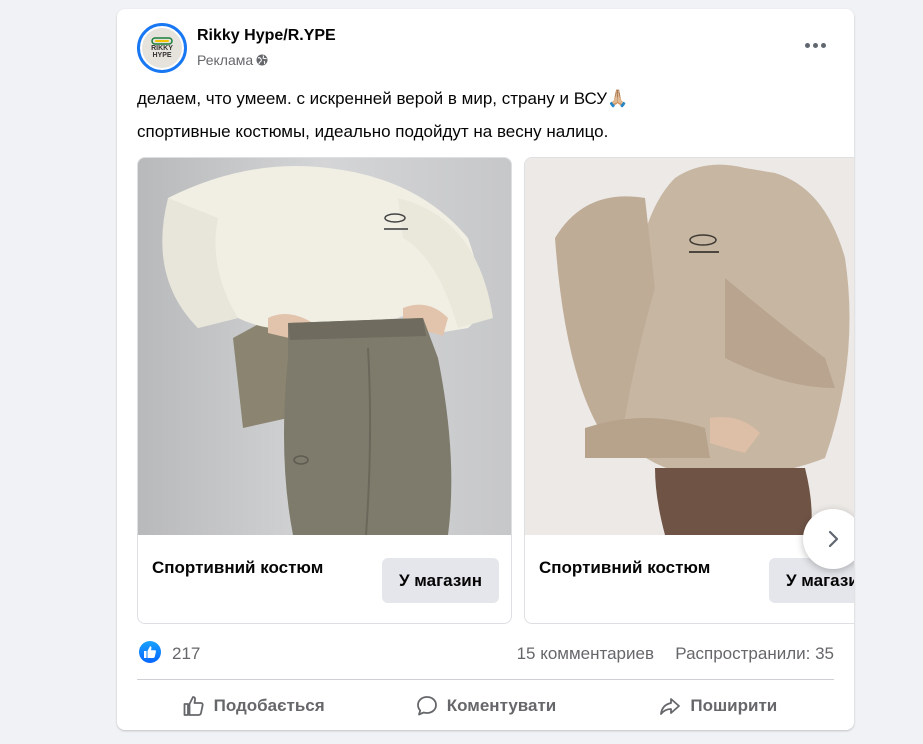  I want to click on sponsored-text: Реклама, so click(225, 60).